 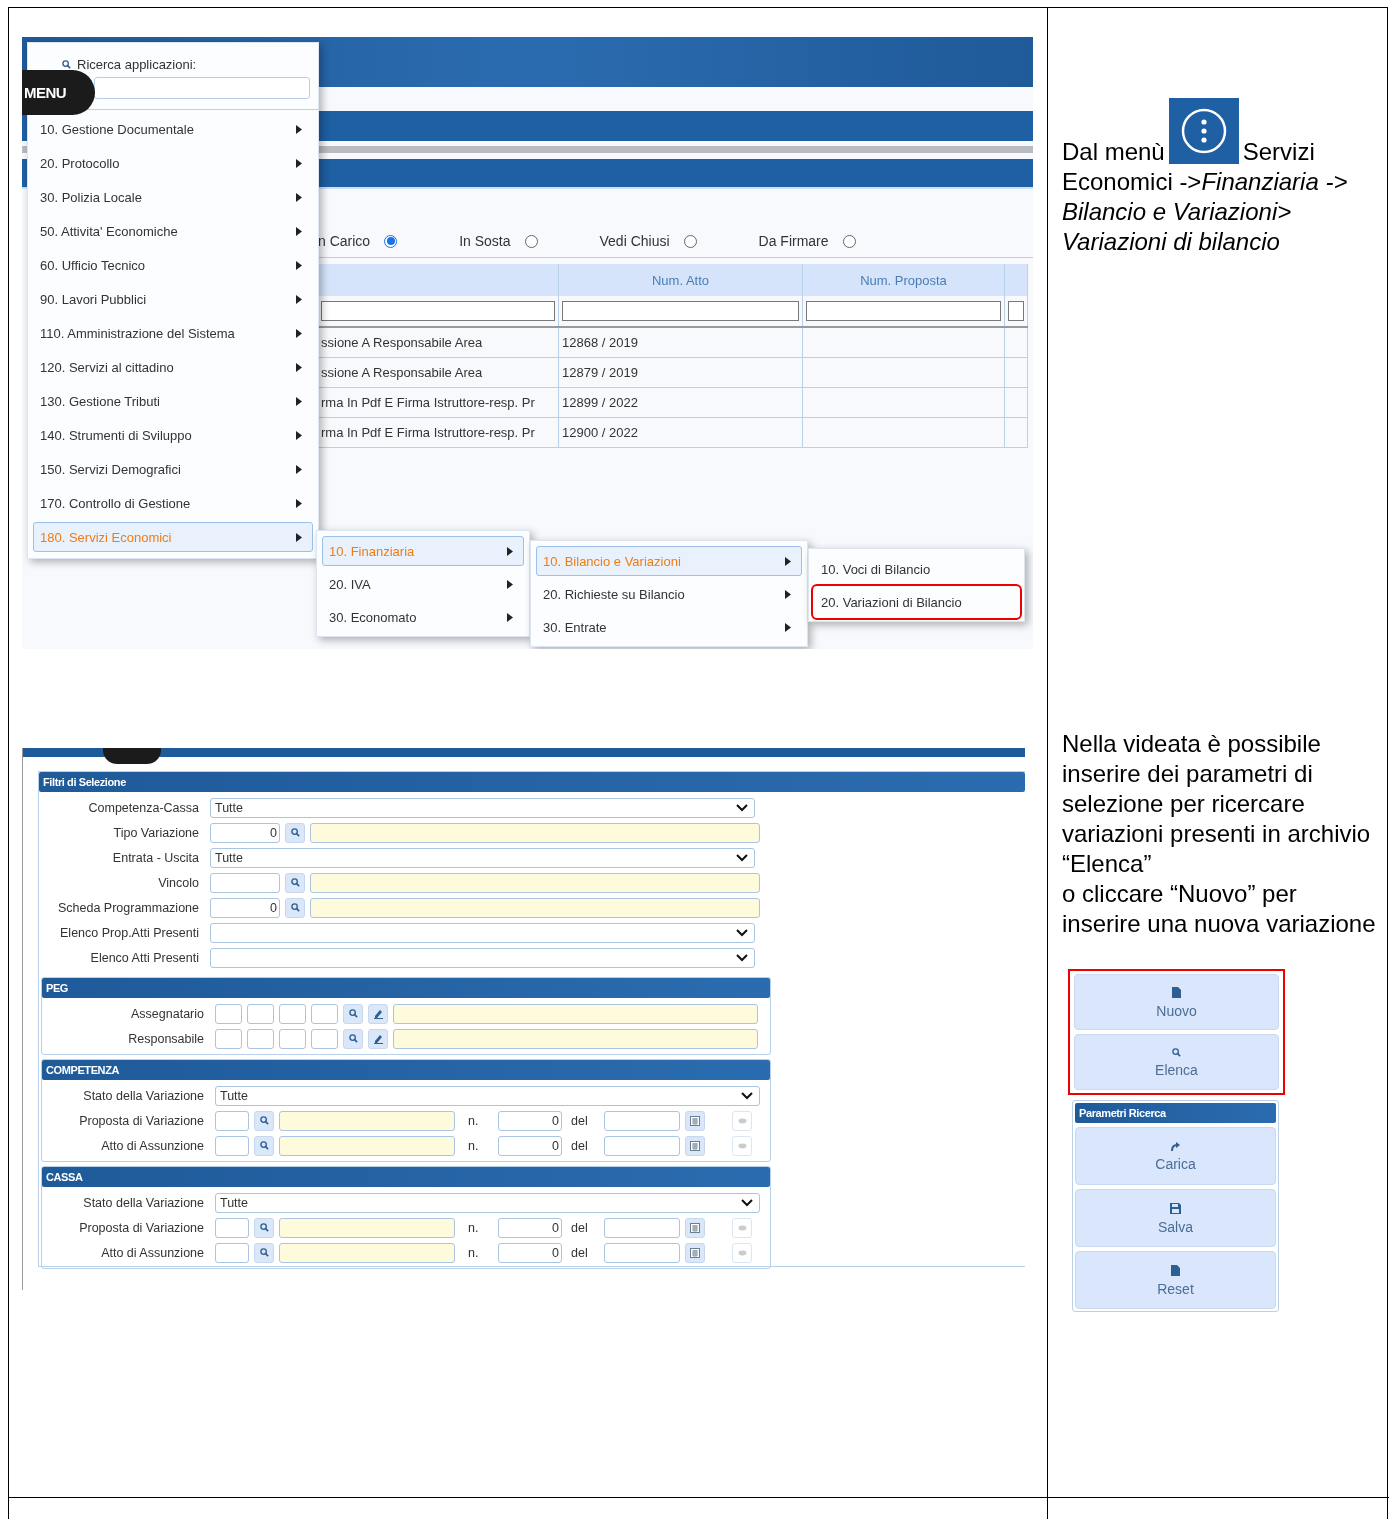 I want to click on menu-item: 150. Servizi Demografici, so click(x=173, y=469).